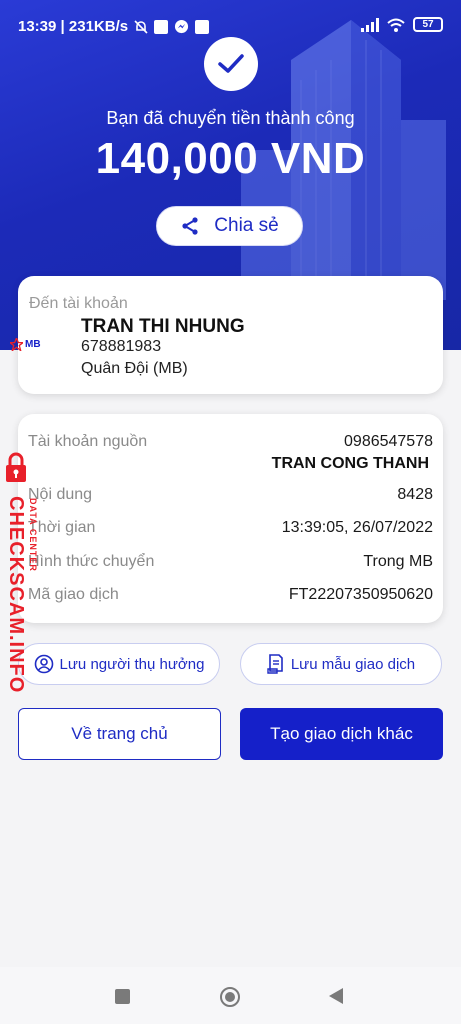 Image resolution: width=461 pixels, height=1024 pixels. I want to click on time-value: 13:39:05, 26/07/2022, so click(357, 527).